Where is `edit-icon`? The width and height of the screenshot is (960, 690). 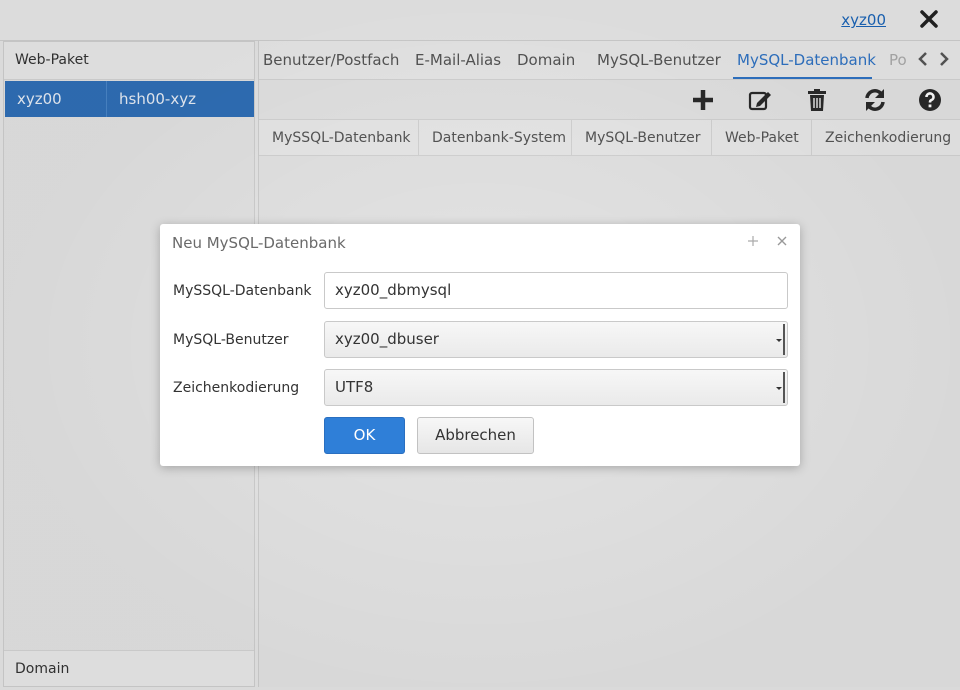 edit-icon is located at coordinates (760, 100).